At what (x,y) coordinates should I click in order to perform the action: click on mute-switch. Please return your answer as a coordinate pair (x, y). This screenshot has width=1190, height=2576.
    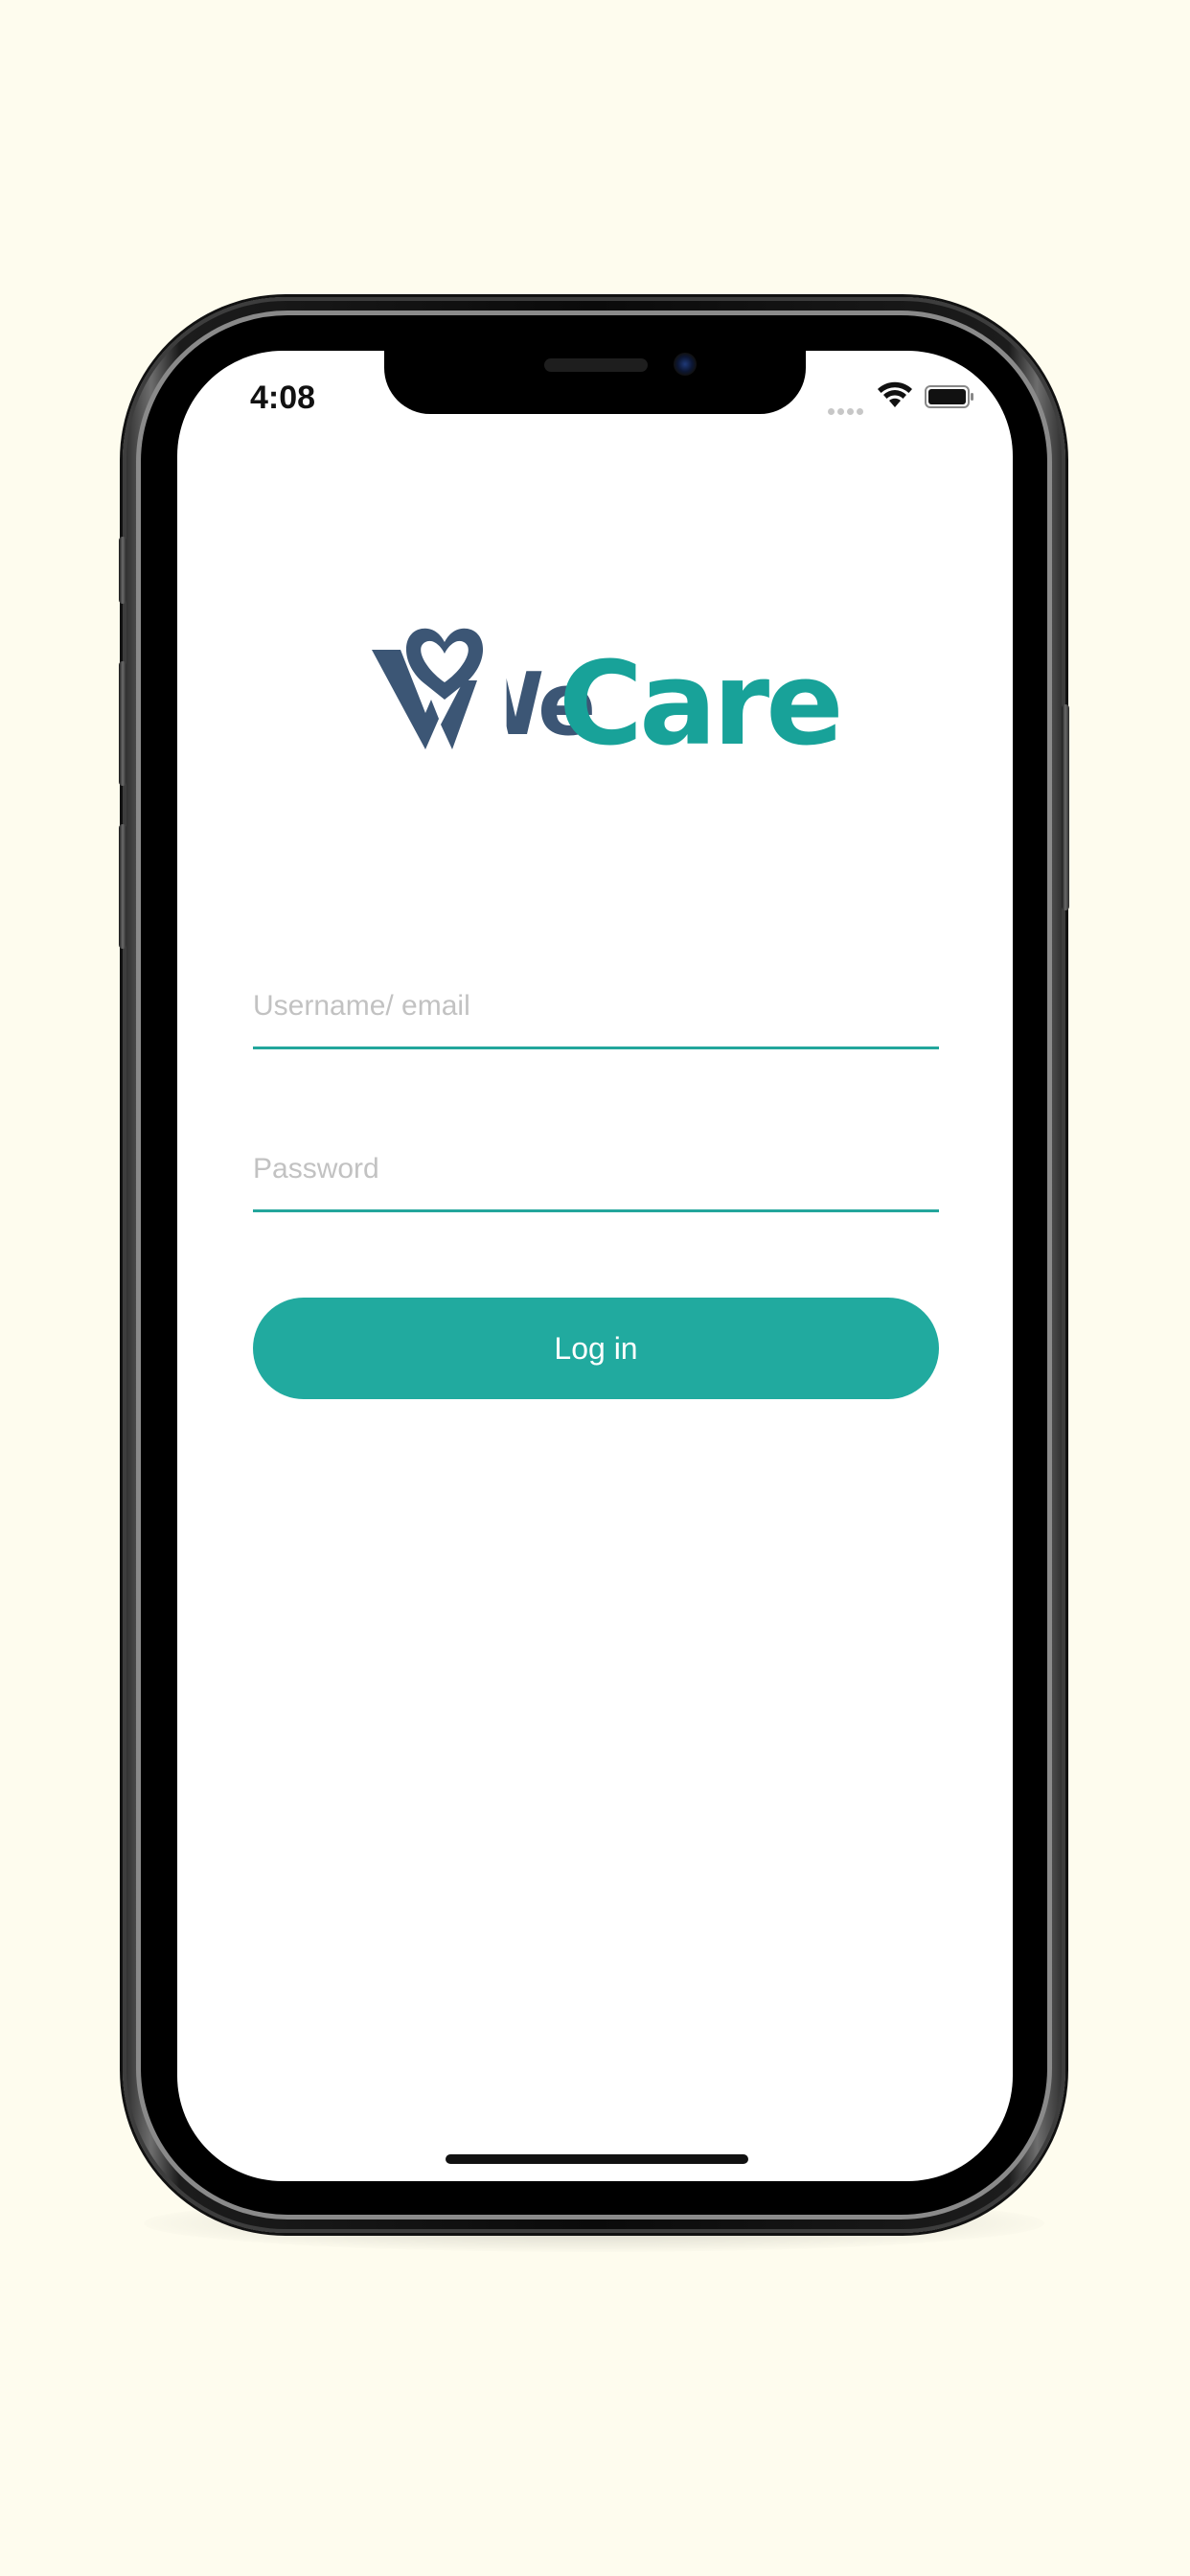
    Looking at the image, I should click on (123, 571).